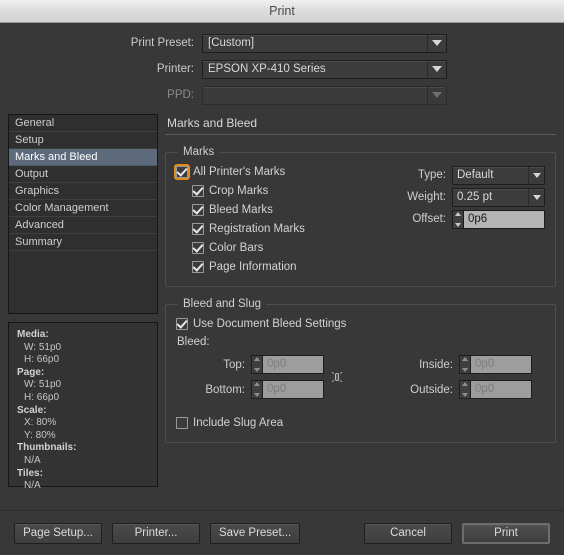  What do you see at coordinates (83, 157) in the screenshot?
I see `sidebar-item-marks-and-bleed: Marks and Bleed` at bounding box center [83, 157].